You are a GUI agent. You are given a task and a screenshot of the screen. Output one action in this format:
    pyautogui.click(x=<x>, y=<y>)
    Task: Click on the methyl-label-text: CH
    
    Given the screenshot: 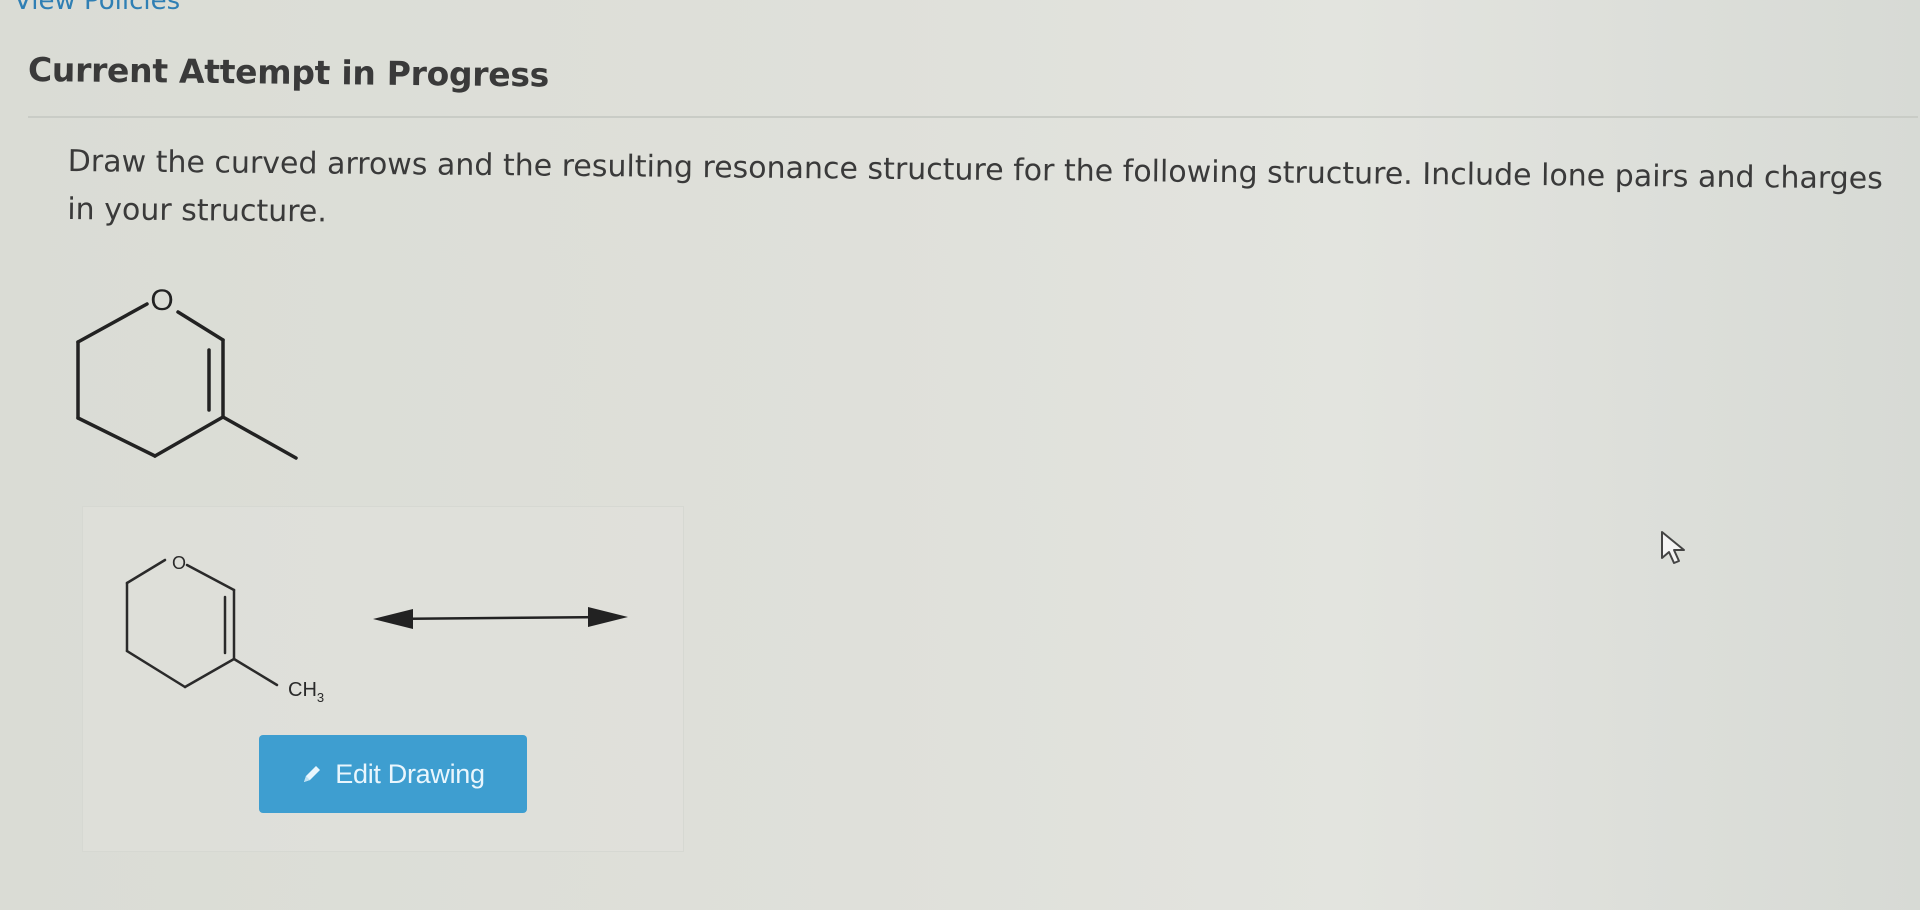 What is the action you would take?
    pyautogui.click(x=302, y=690)
    